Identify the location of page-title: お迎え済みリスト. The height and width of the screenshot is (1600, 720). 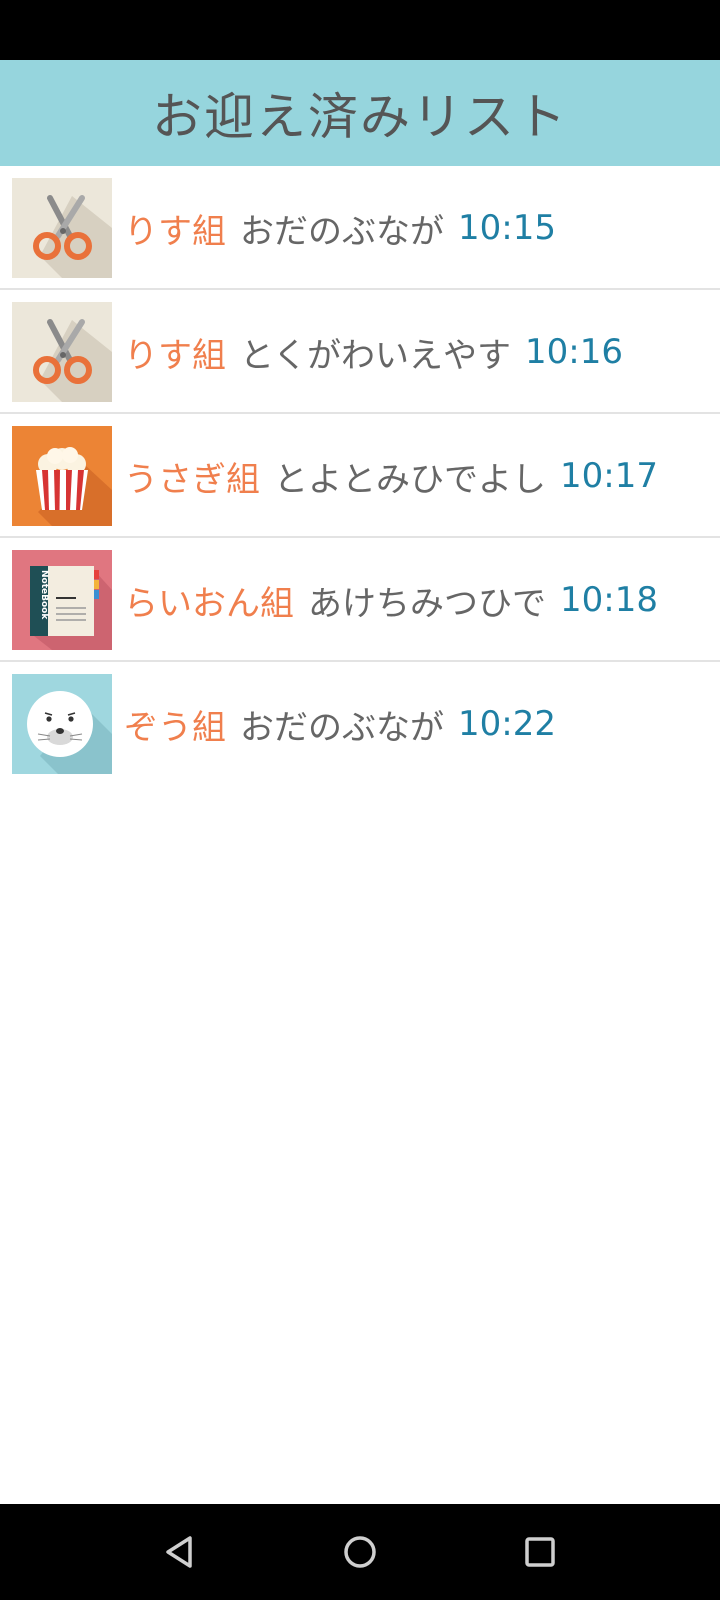
(360, 117).